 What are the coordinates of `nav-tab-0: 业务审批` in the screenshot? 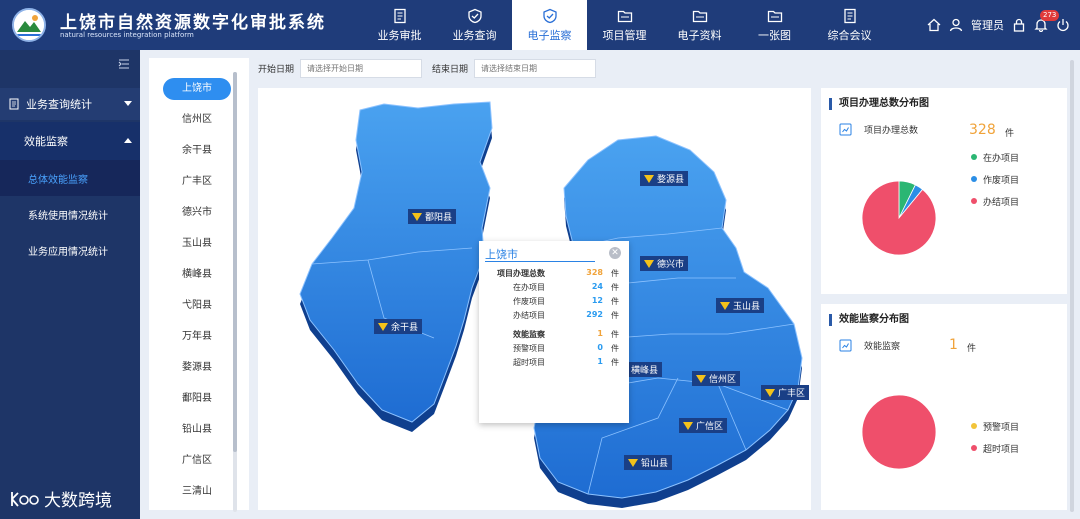 It's located at (399, 25).